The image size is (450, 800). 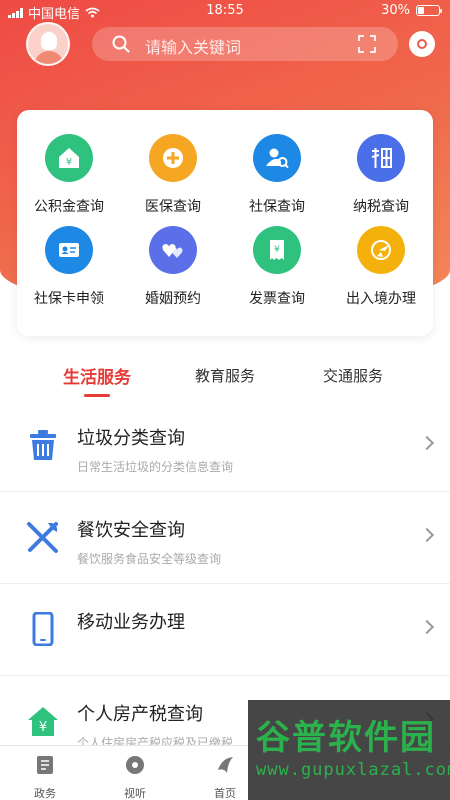 I want to click on service-tabs: 生活服务 教育服务 交通服务, so click(x=225, y=378).